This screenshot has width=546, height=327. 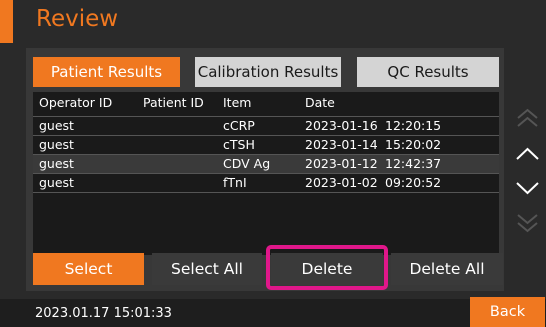 I want to click on chevron-up-icon, so click(x=527, y=153).